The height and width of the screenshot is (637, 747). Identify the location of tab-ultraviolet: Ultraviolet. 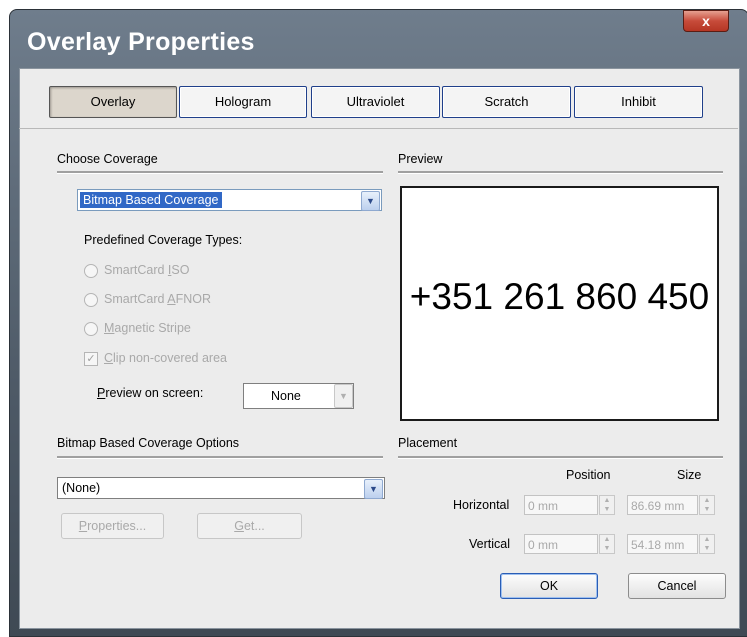
(375, 102).